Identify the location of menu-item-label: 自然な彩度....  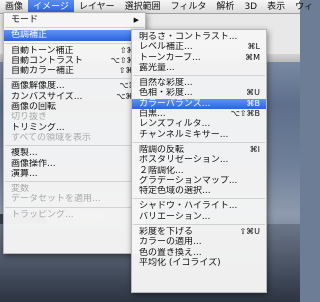
(166, 83).